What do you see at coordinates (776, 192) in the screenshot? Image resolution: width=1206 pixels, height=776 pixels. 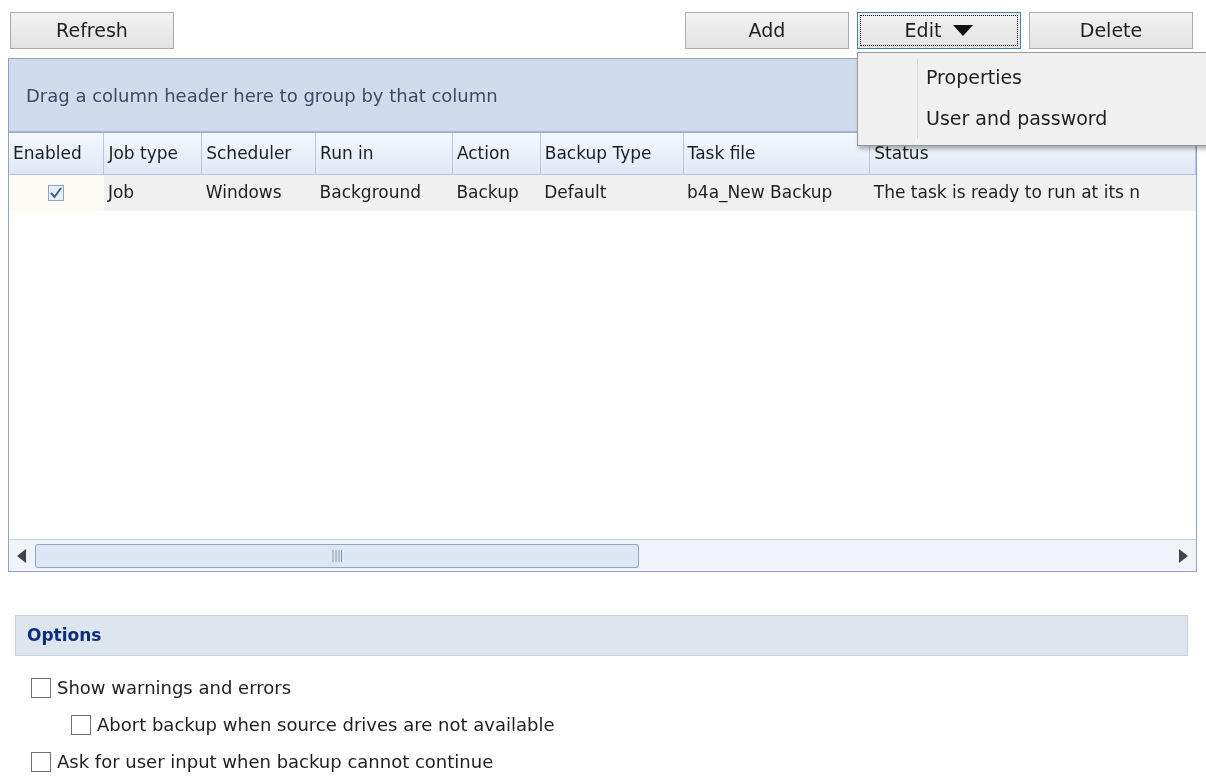 I see `table-cell: b4a_New Backup` at bounding box center [776, 192].